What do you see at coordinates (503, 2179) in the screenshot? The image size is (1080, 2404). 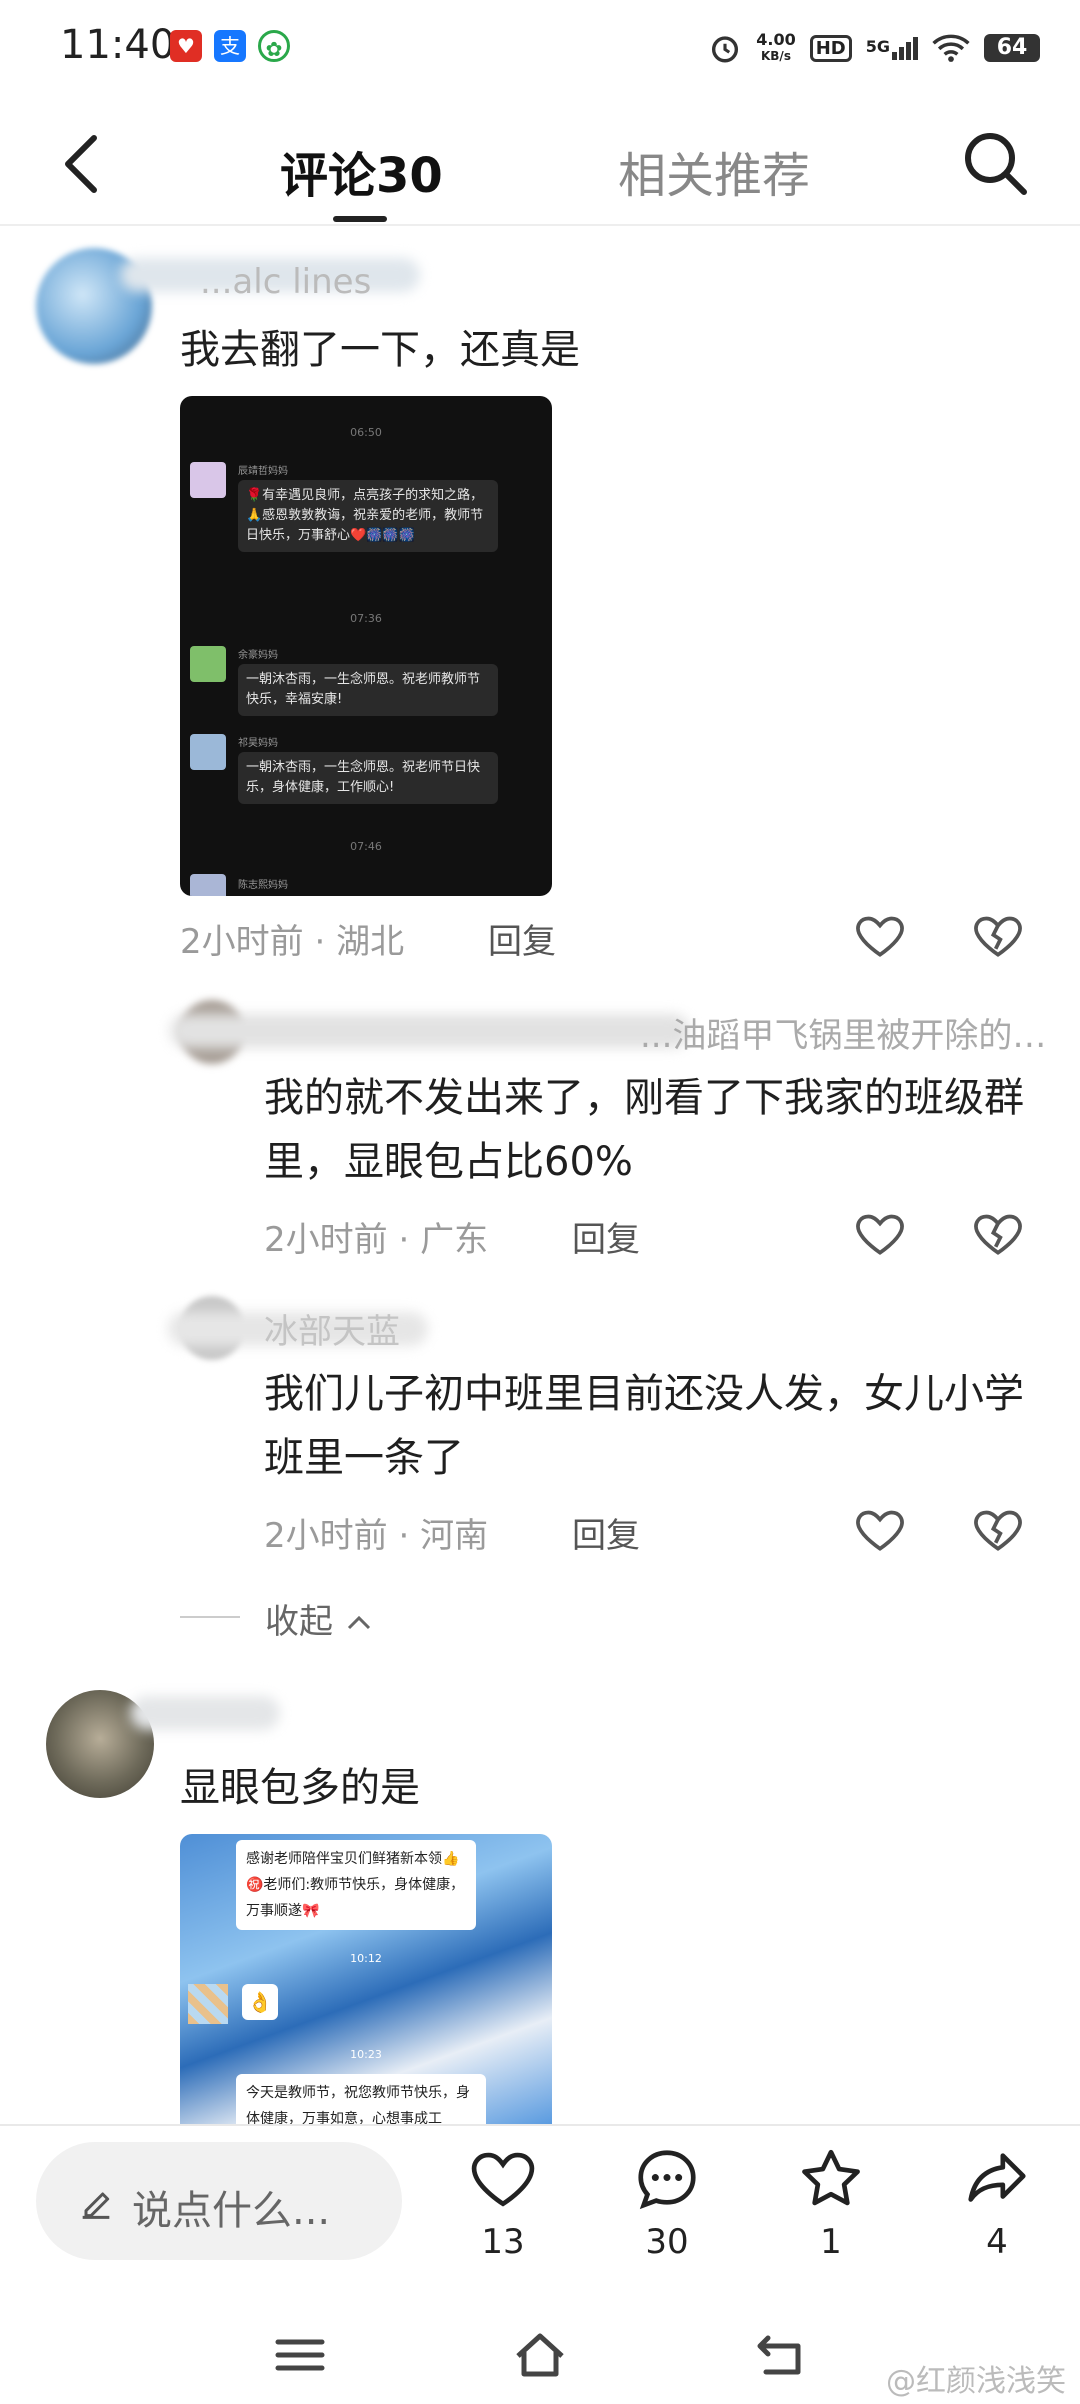 I see `heart-icon` at bounding box center [503, 2179].